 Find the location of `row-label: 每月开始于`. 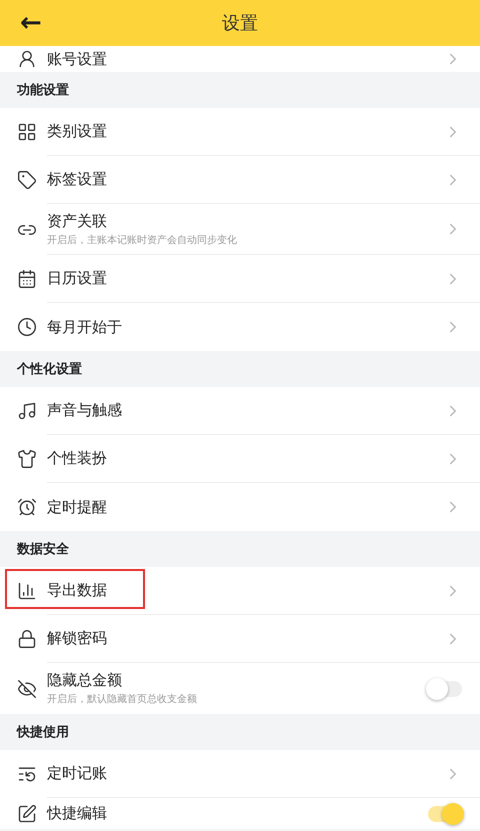

row-label: 每月开始于 is located at coordinates (85, 327).